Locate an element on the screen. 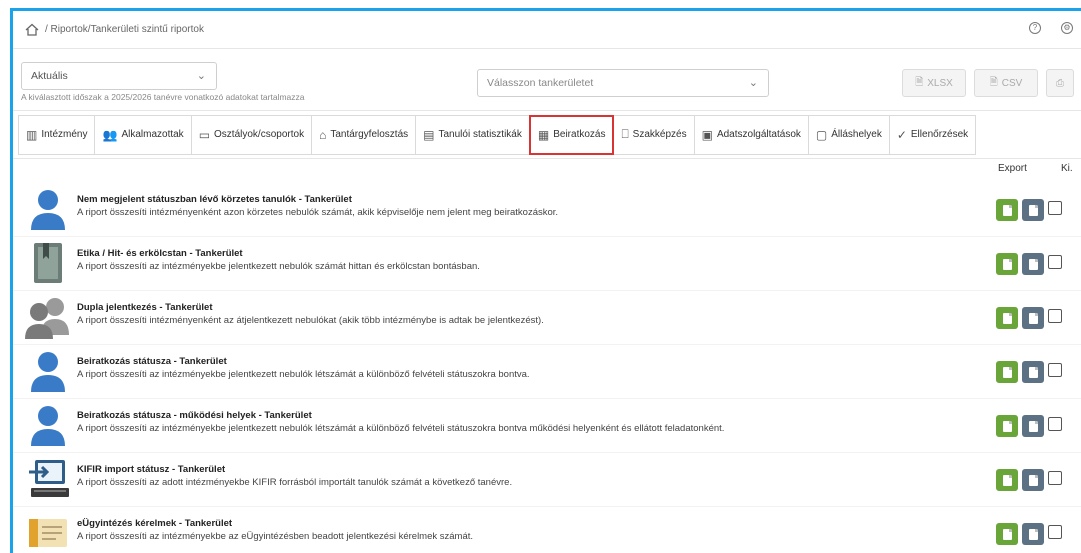 The width and height of the screenshot is (1081, 553). tab-tanuloi-statisztikak: ▤ Tanulói statisztikák is located at coordinates (472, 134).